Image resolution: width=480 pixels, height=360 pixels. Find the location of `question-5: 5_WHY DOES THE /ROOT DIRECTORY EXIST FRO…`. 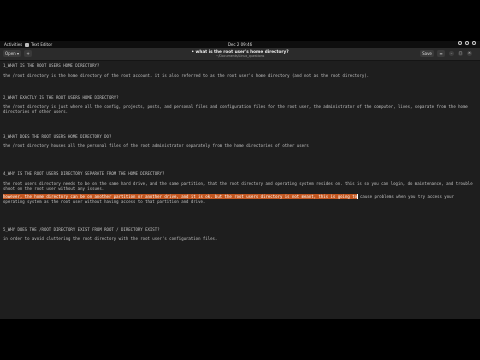

question-5: 5_WHY DOES THE /ROOT DIRECTORY EXIST FRO… is located at coordinates (81, 229).